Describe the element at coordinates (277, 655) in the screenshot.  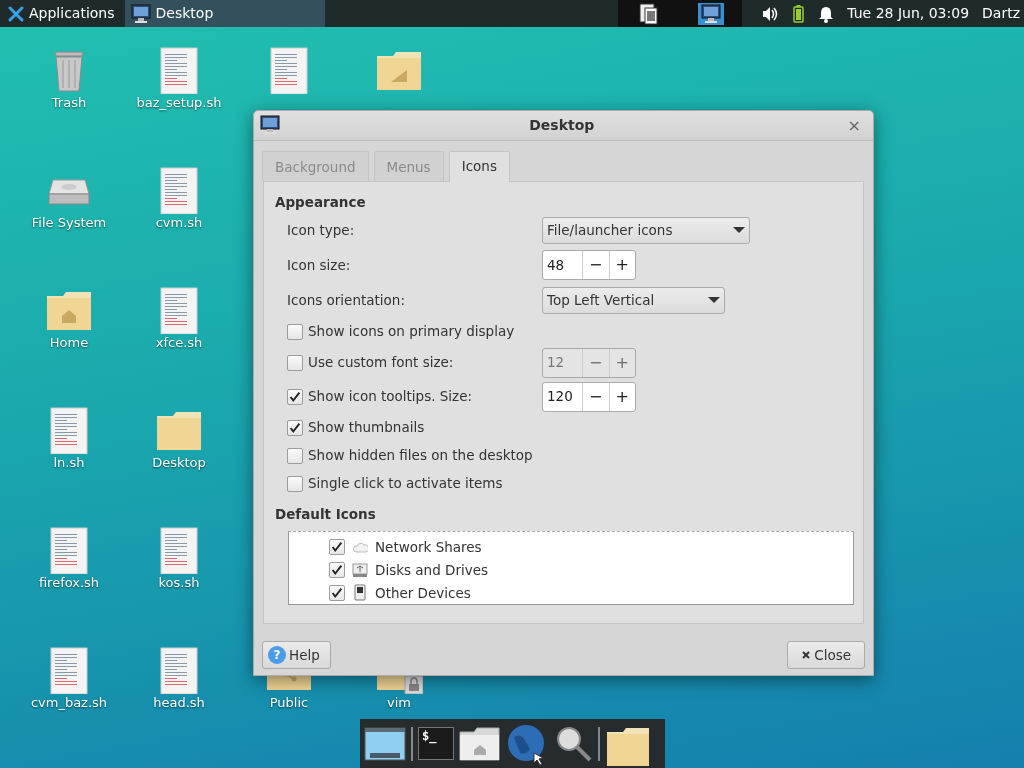
I see `help-icon: ?` at that location.